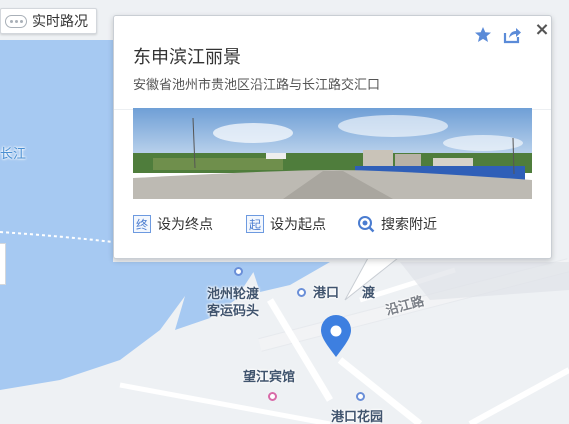  I want to click on set-origin-label: 设为起点, so click(298, 225).